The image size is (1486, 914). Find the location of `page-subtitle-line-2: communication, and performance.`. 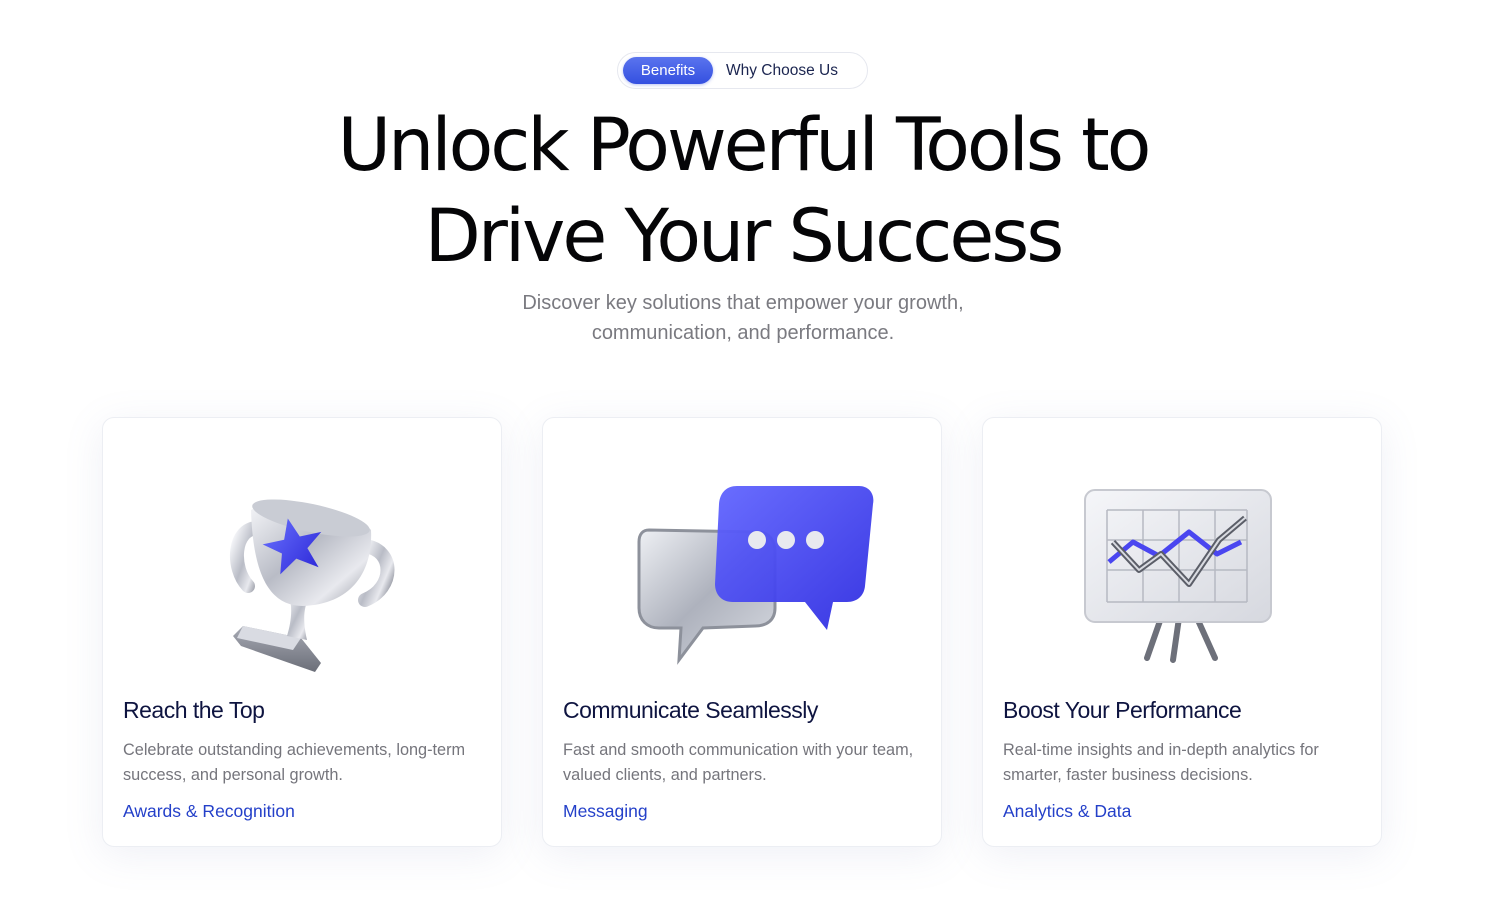

page-subtitle-line-2: communication, and performance. is located at coordinates (743, 333).